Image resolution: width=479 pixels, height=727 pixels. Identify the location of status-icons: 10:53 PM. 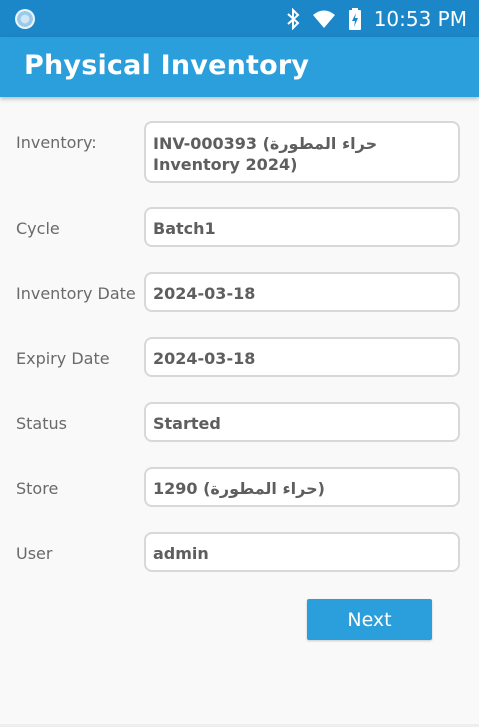
(376, 18).